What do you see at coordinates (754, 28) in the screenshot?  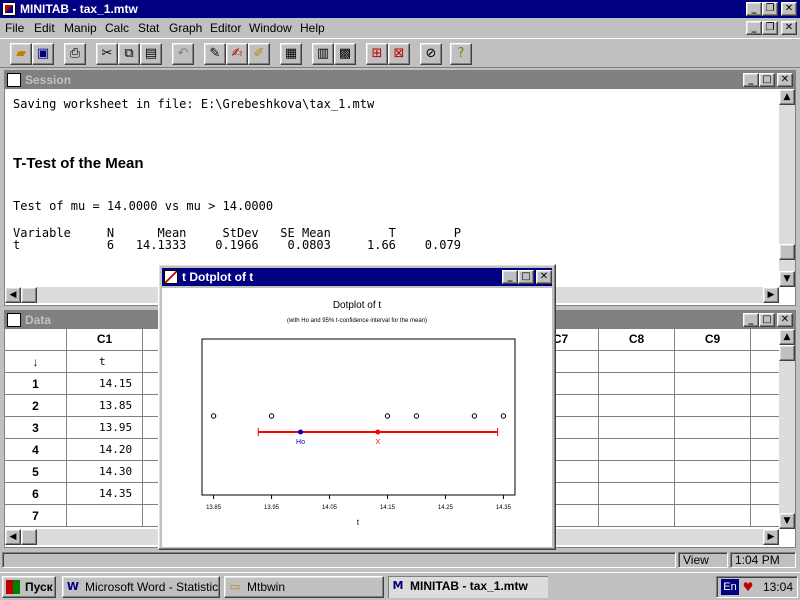 I see `doc-minimize-button: _` at bounding box center [754, 28].